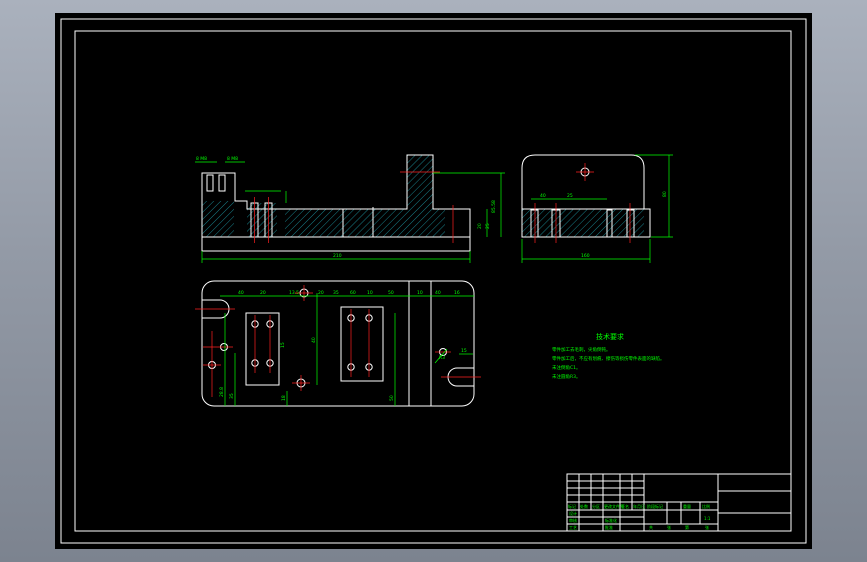  What do you see at coordinates (707, 527) in the screenshot?
I see `tb-sheet-3: 张` at bounding box center [707, 527].